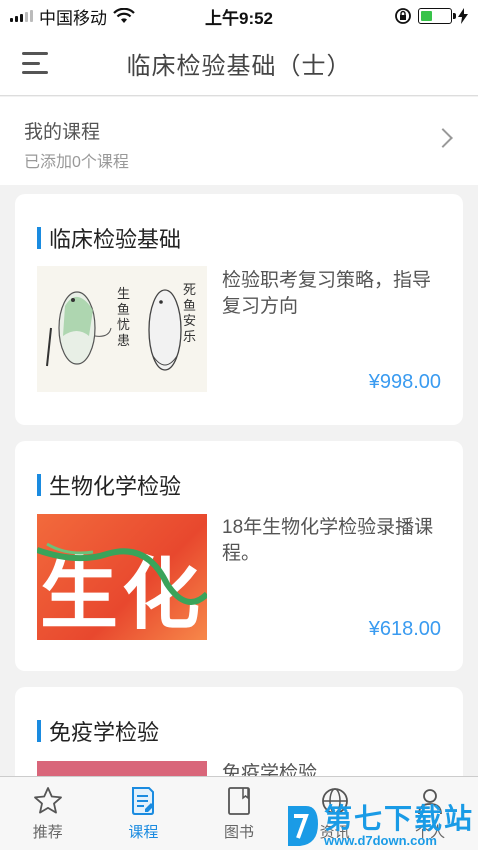 The width and height of the screenshot is (478, 850). Describe the element at coordinates (104, 732) in the screenshot. I see `course-title: 免疫学检验` at that location.